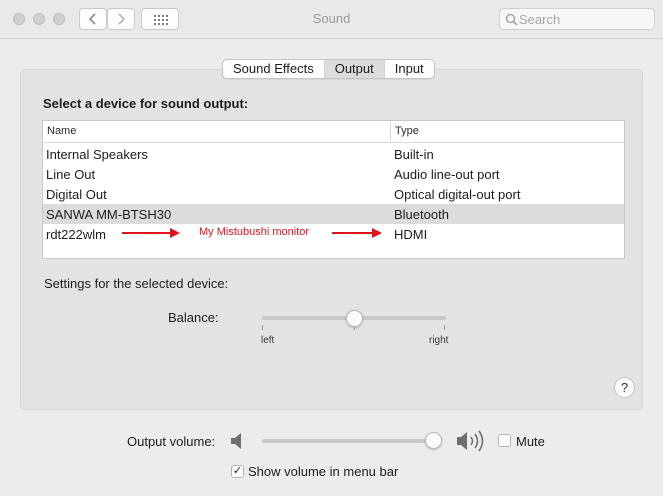 The image size is (663, 496). I want to click on device-name: Internal Speakers, so click(97, 154).